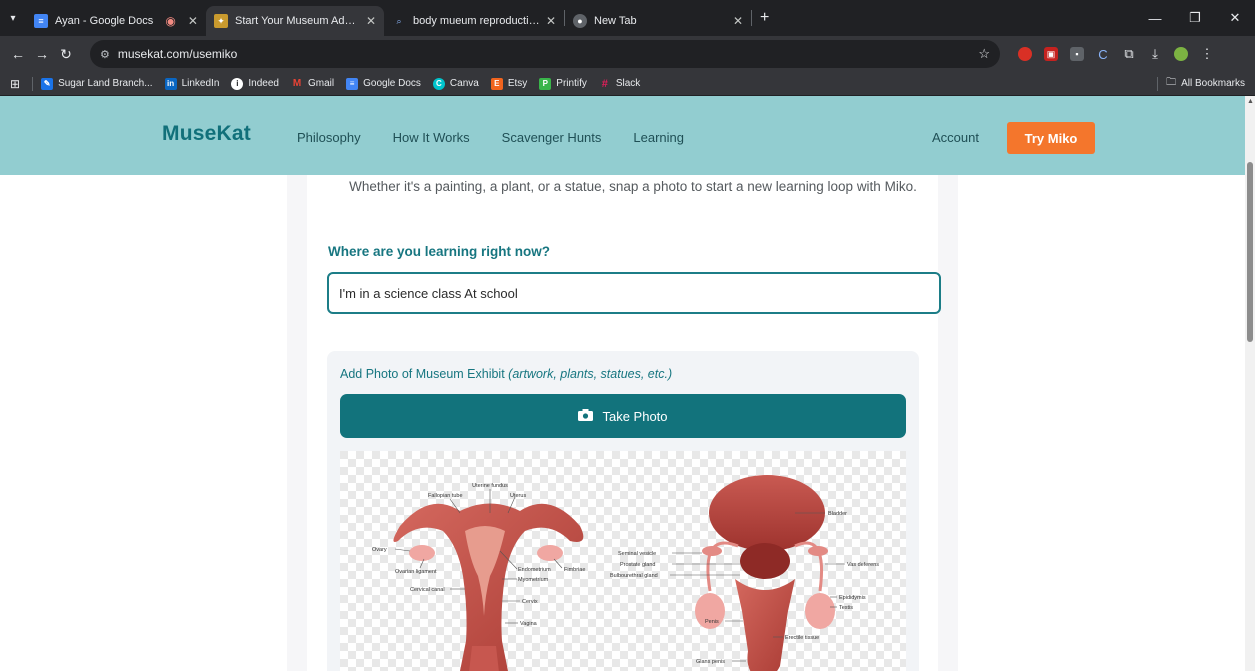 This screenshot has width=1255, height=671. What do you see at coordinates (438, 83) in the screenshot?
I see `canva-icon: C` at bounding box center [438, 83].